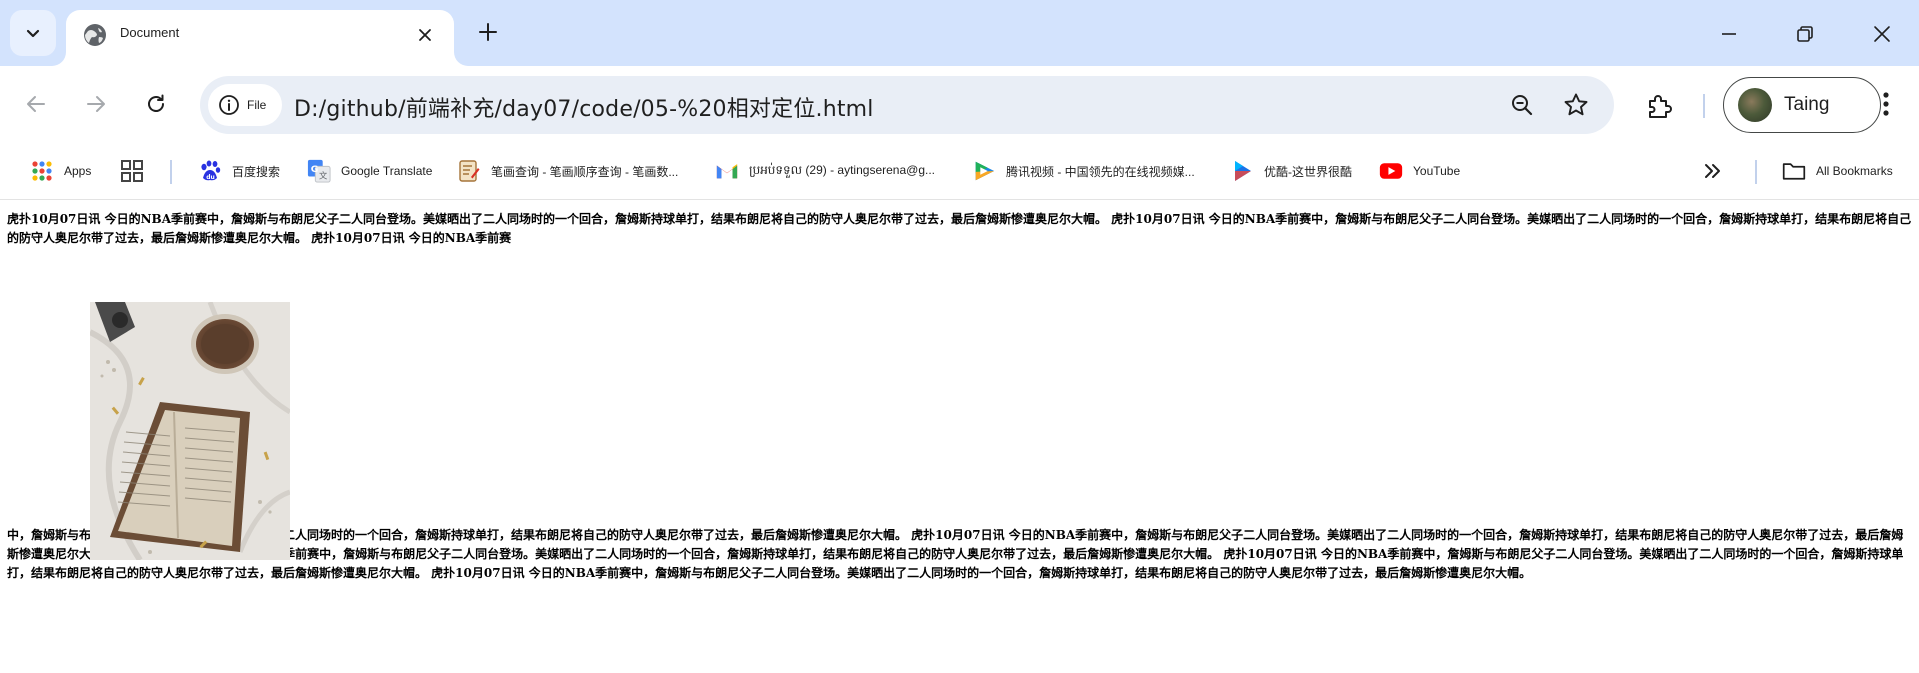 This screenshot has height=673, width=1919. I want to click on active-tab: Document, so click(260, 38).